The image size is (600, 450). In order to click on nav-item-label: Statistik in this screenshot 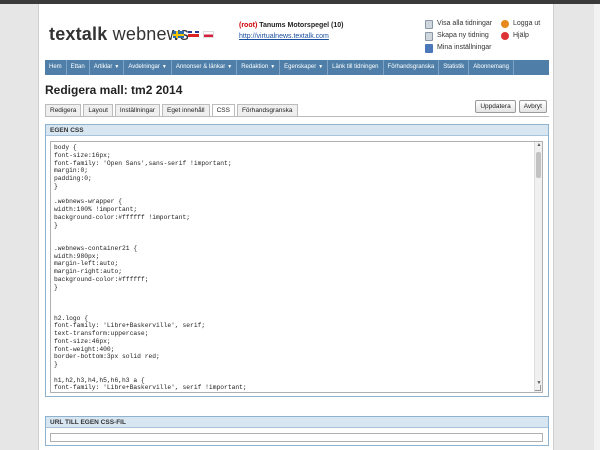, I will do `click(454, 67)`.